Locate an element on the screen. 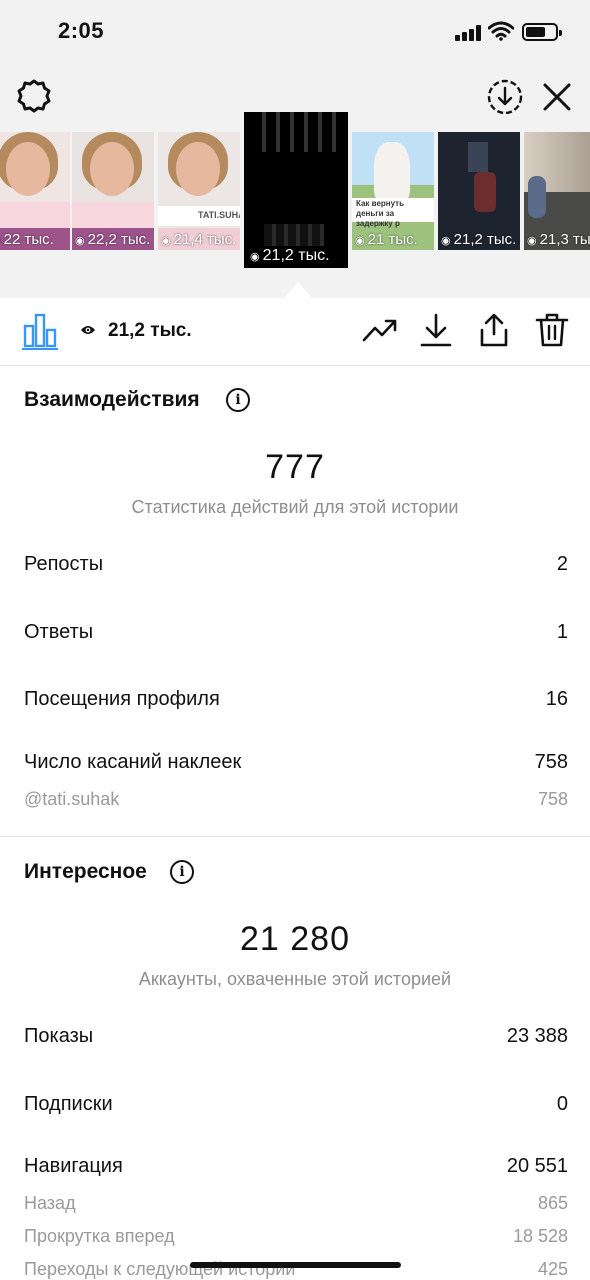  battery-icon is located at coordinates (542, 32).